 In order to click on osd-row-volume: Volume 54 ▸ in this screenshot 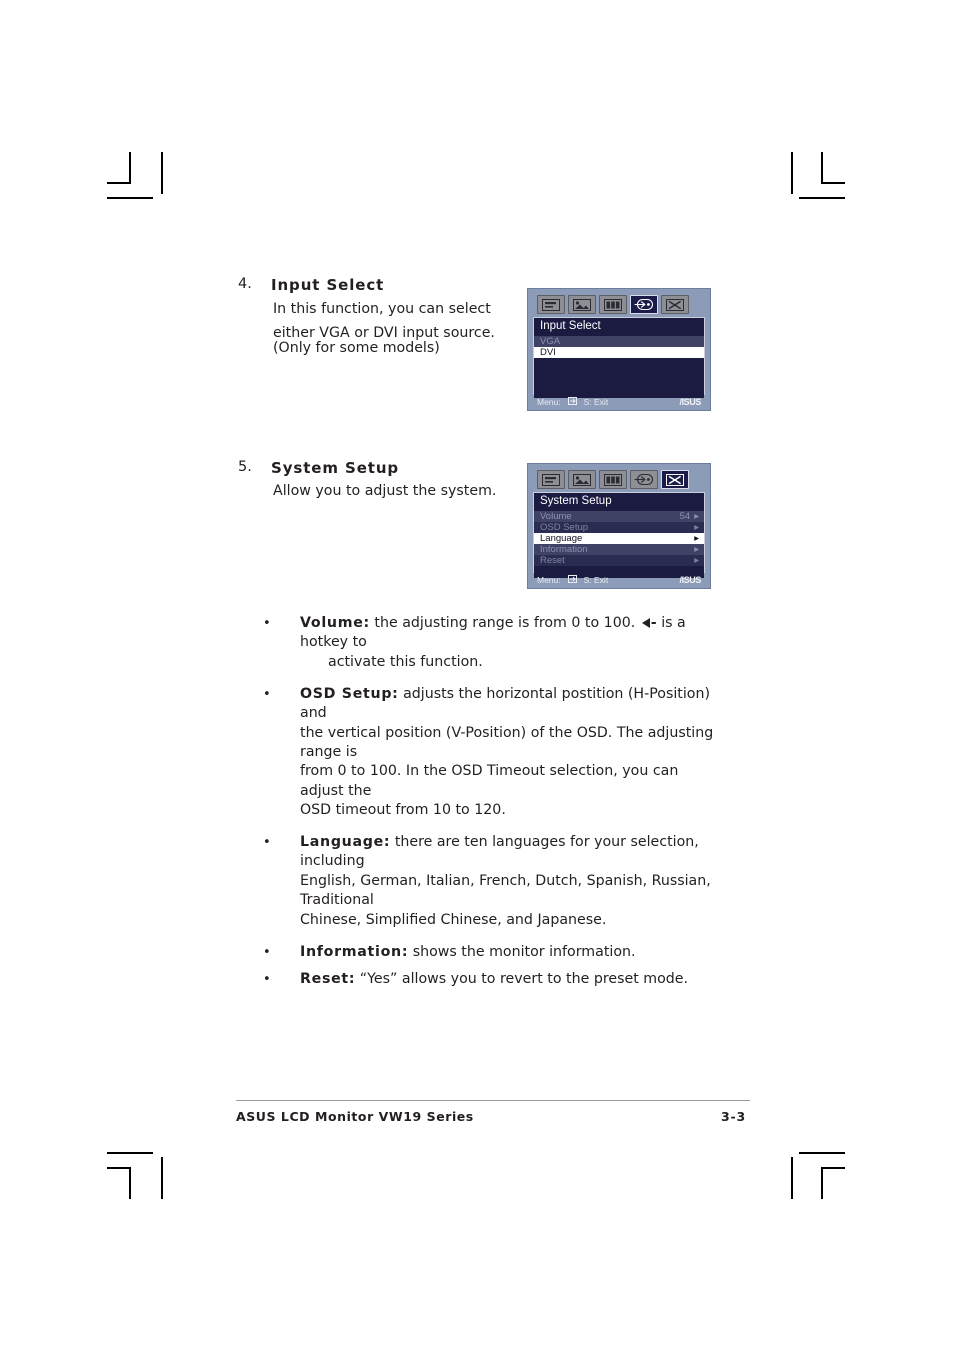, I will do `click(619, 516)`.